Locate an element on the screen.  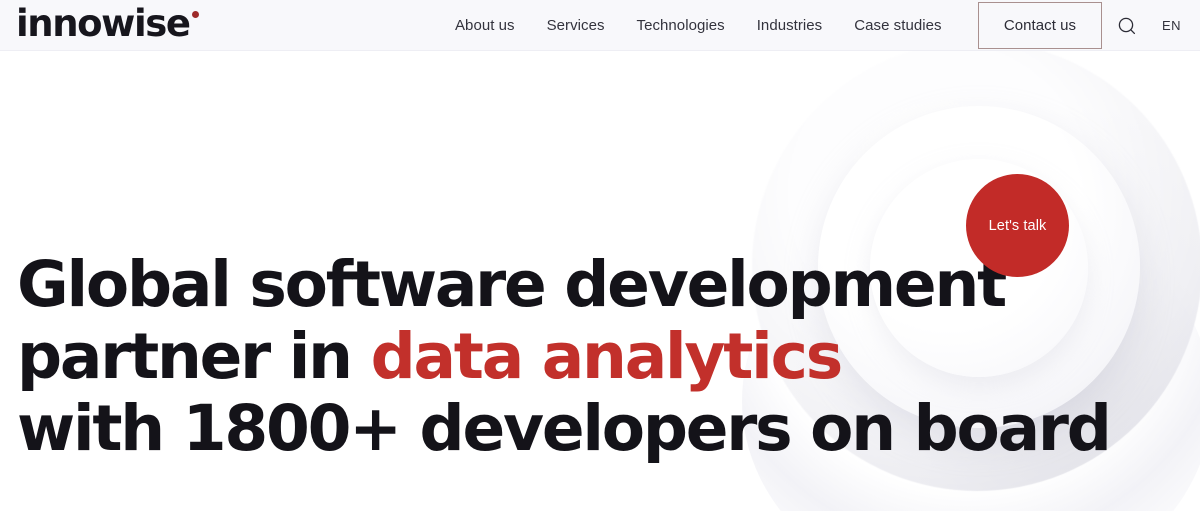
nav-item-services: Services is located at coordinates (576, 25).